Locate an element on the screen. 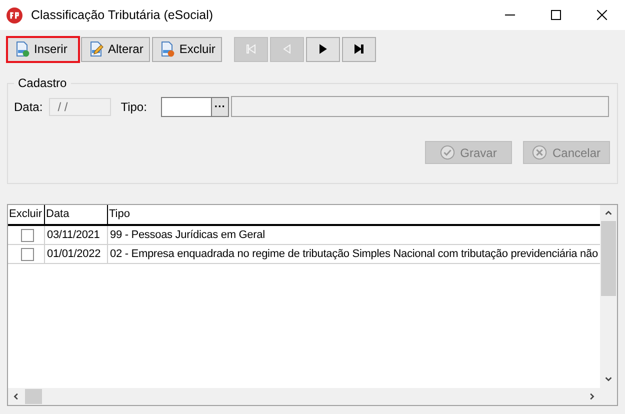 This screenshot has height=414, width=625. last-record-button is located at coordinates (359, 49).